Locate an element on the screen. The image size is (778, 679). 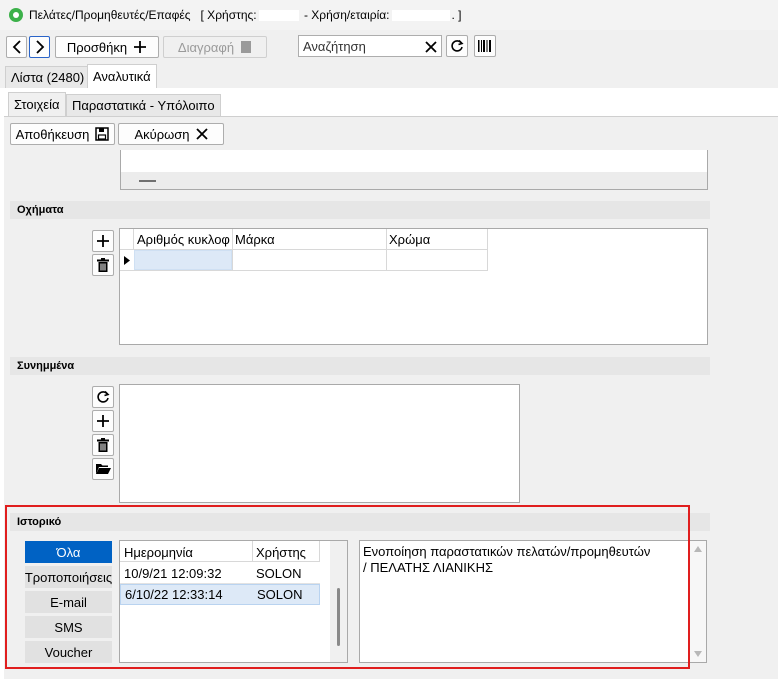
column-header-color: Χρώμα is located at coordinates (436, 239).